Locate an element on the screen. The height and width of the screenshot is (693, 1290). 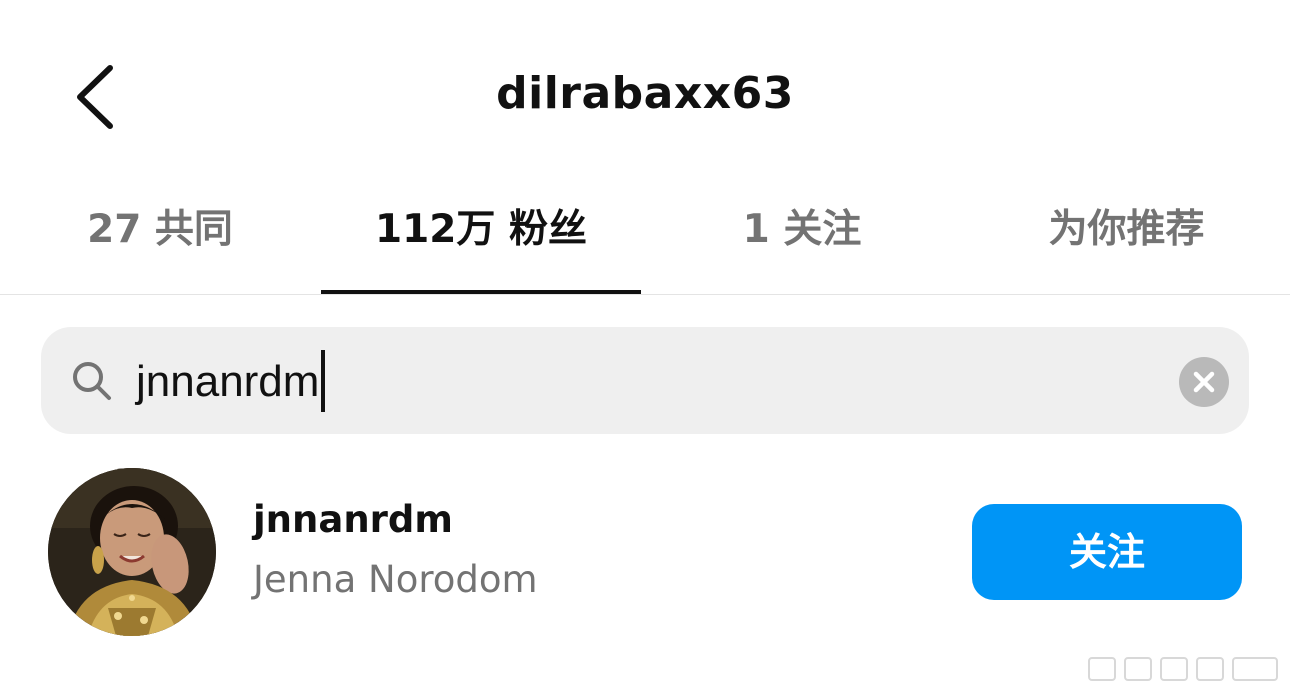
tab-label: 1 关注 is located at coordinates (802, 229).